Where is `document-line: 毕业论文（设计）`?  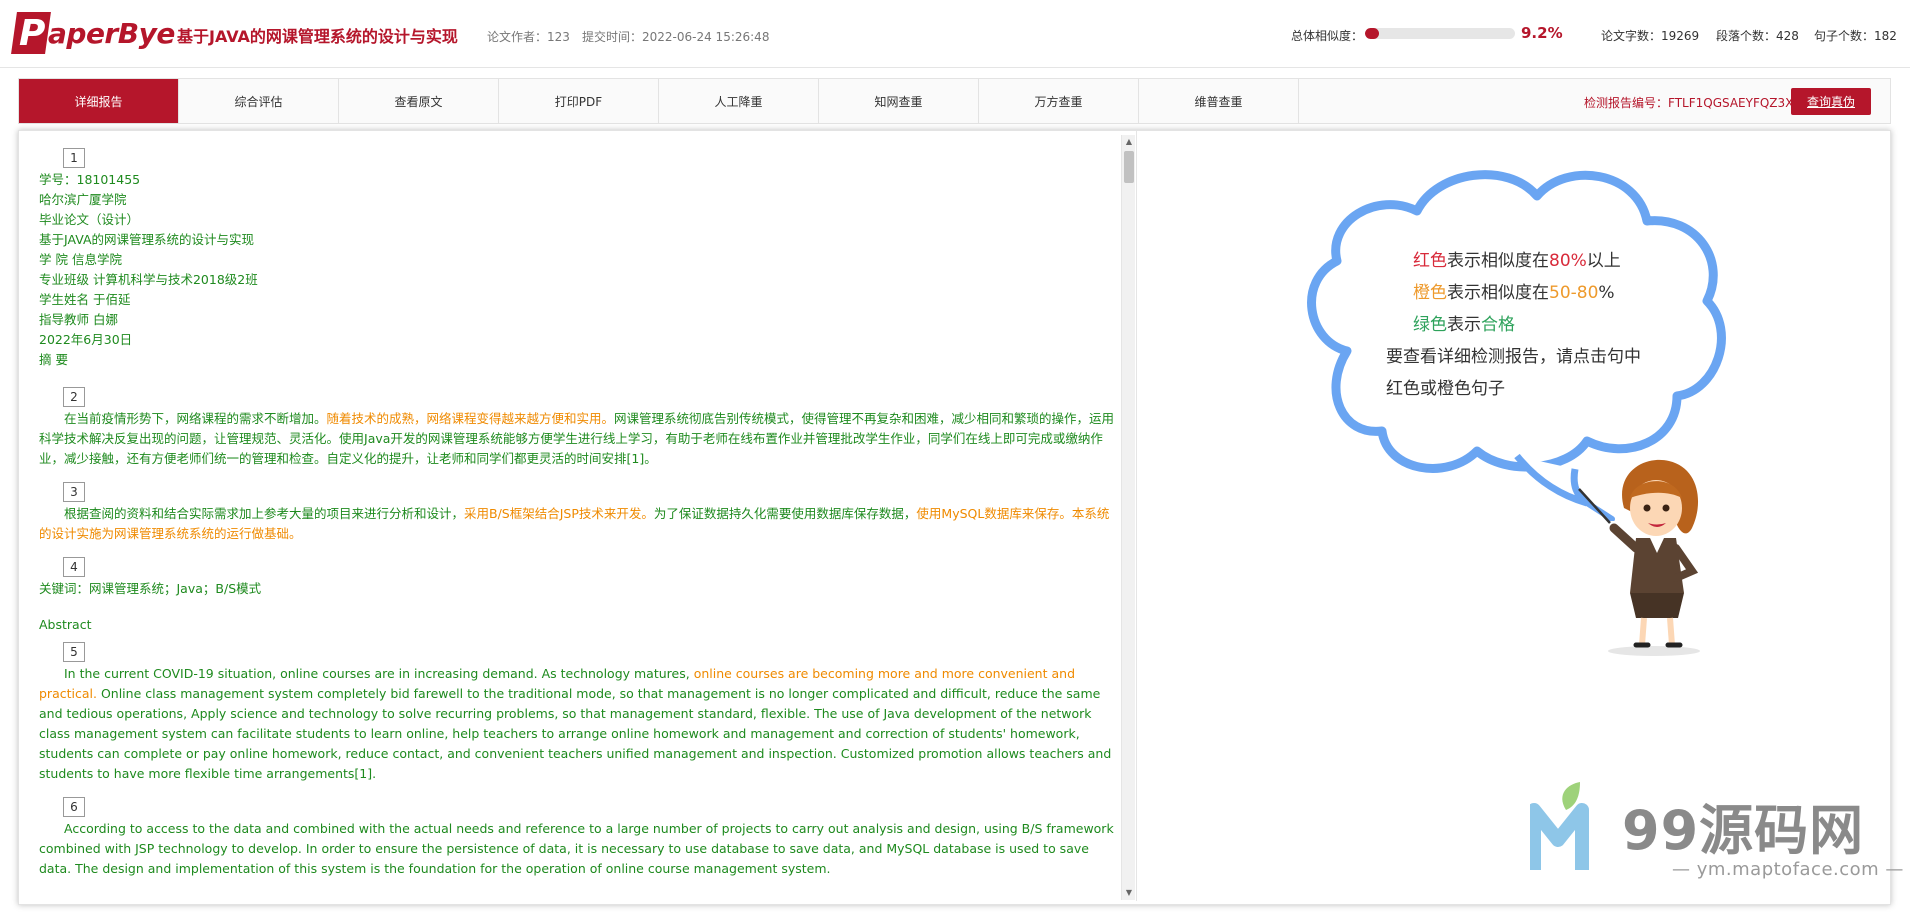
document-line: 毕业论文（设计） is located at coordinates (571, 220).